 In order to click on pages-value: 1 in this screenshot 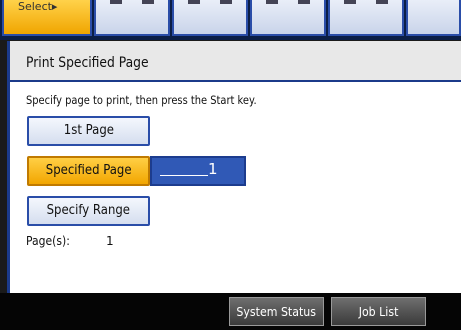, I will do `click(110, 241)`.